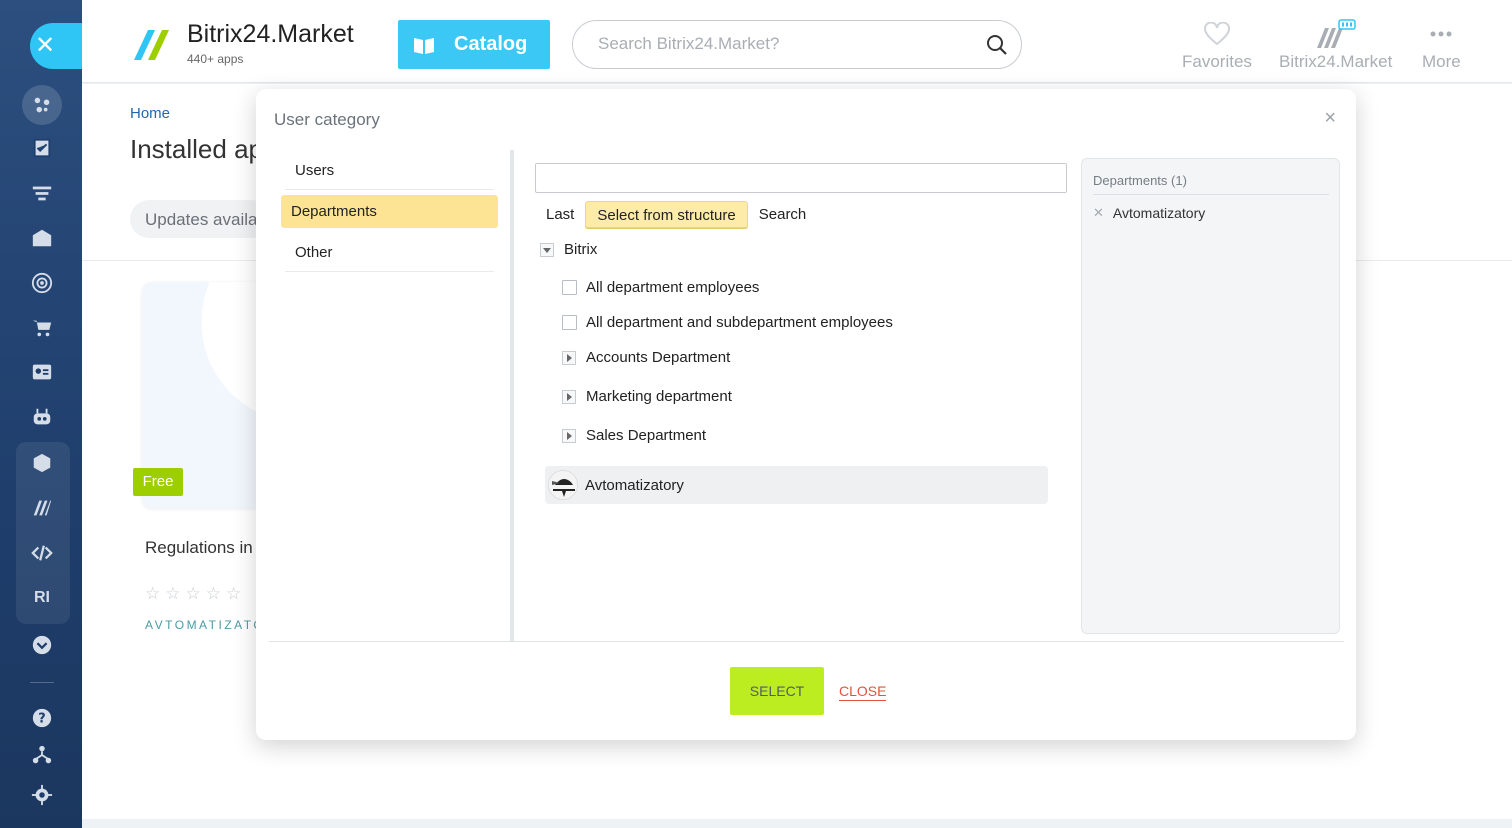 This screenshot has width=1512, height=828. Describe the element at coordinates (863, 691) in the screenshot. I see `close-button: CLOSE` at that location.